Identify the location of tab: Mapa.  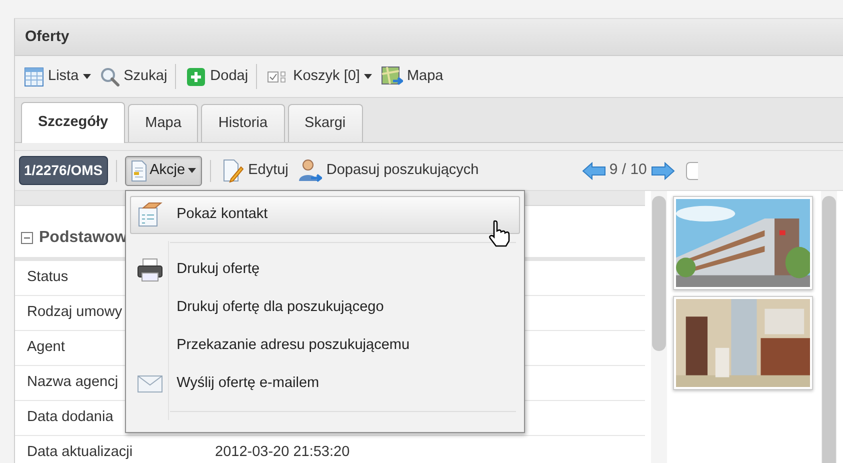
(163, 123).